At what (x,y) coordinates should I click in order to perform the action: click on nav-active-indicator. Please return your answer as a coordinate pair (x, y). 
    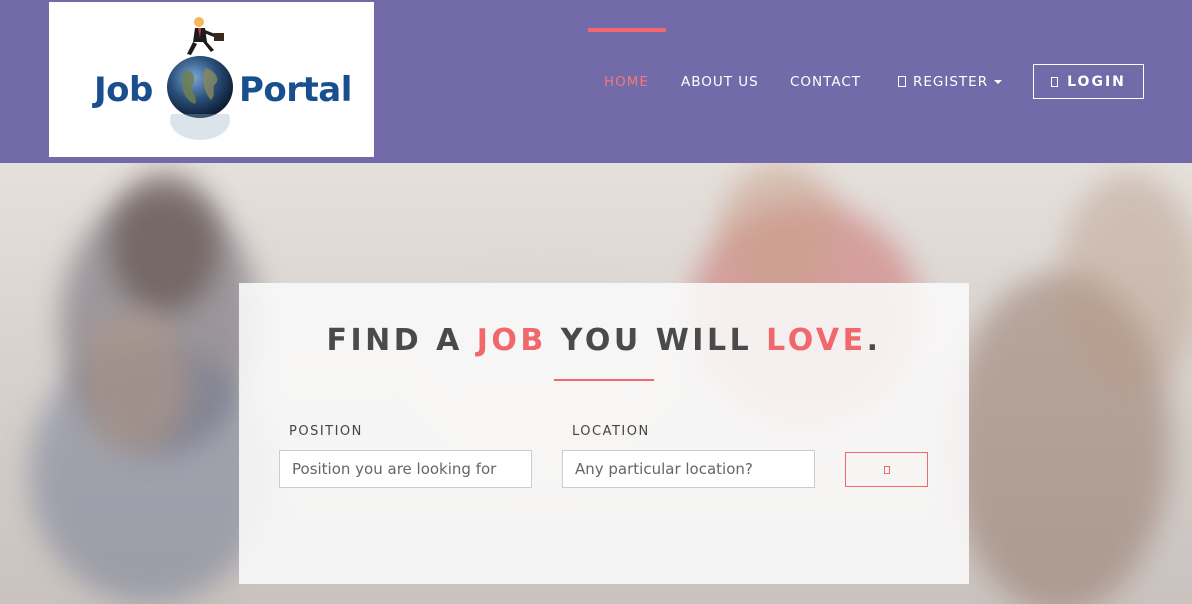
    Looking at the image, I should click on (627, 30).